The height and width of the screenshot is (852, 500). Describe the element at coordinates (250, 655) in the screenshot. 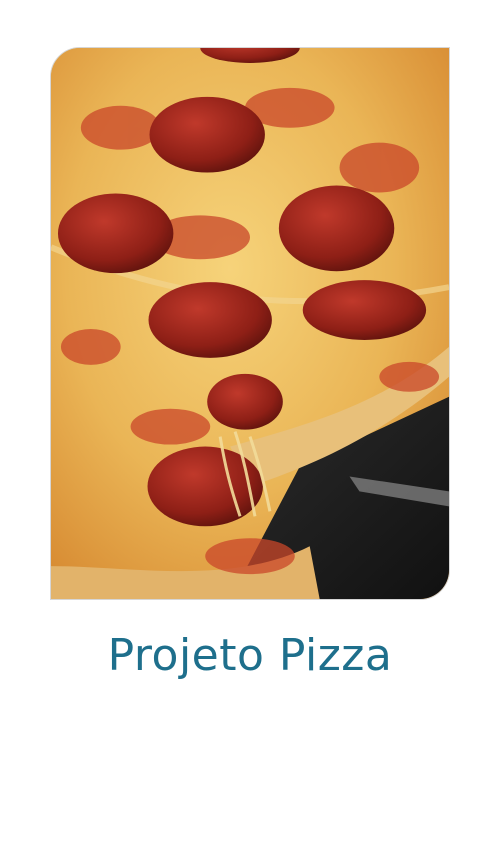

I see `page-title: Projeto Pizza` at that location.